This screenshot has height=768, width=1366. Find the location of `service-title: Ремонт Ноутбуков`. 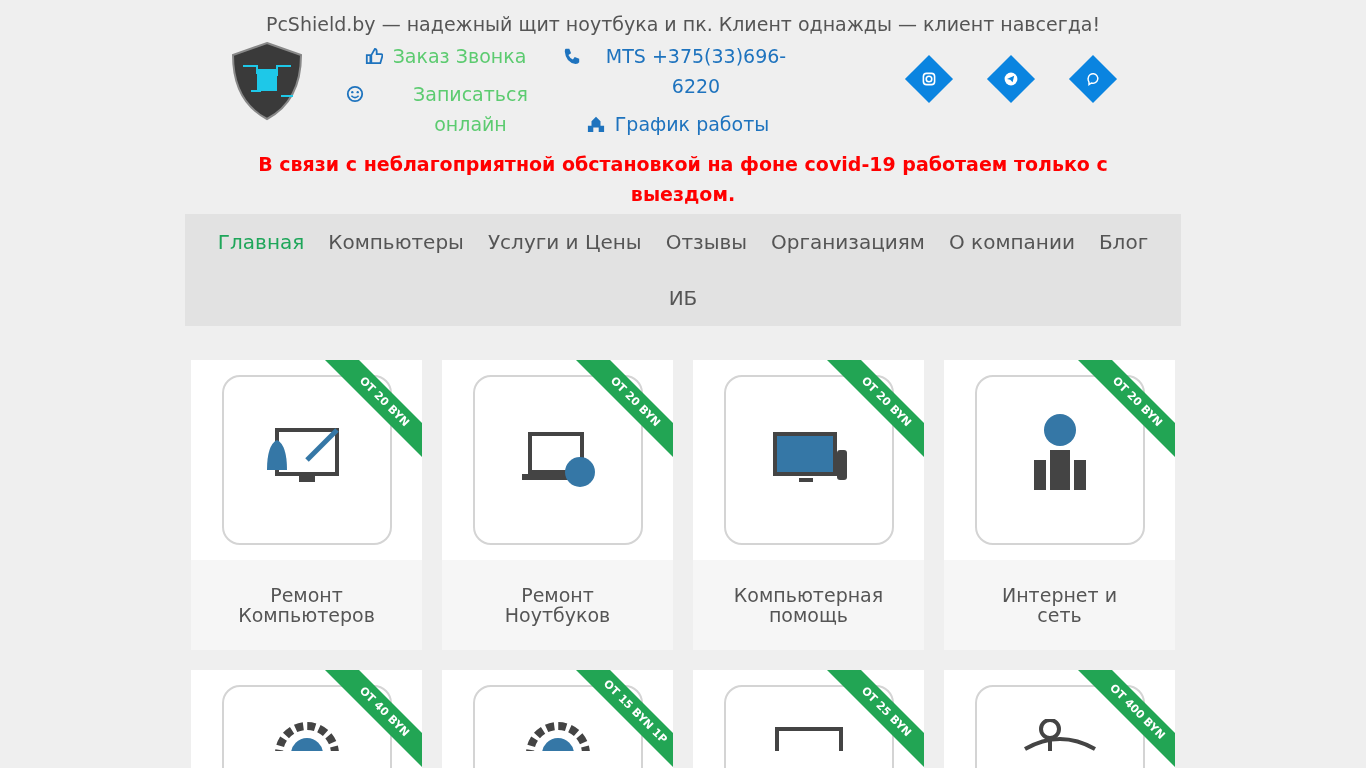

service-title: Ремонт Ноутбуков is located at coordinates (557, 605).